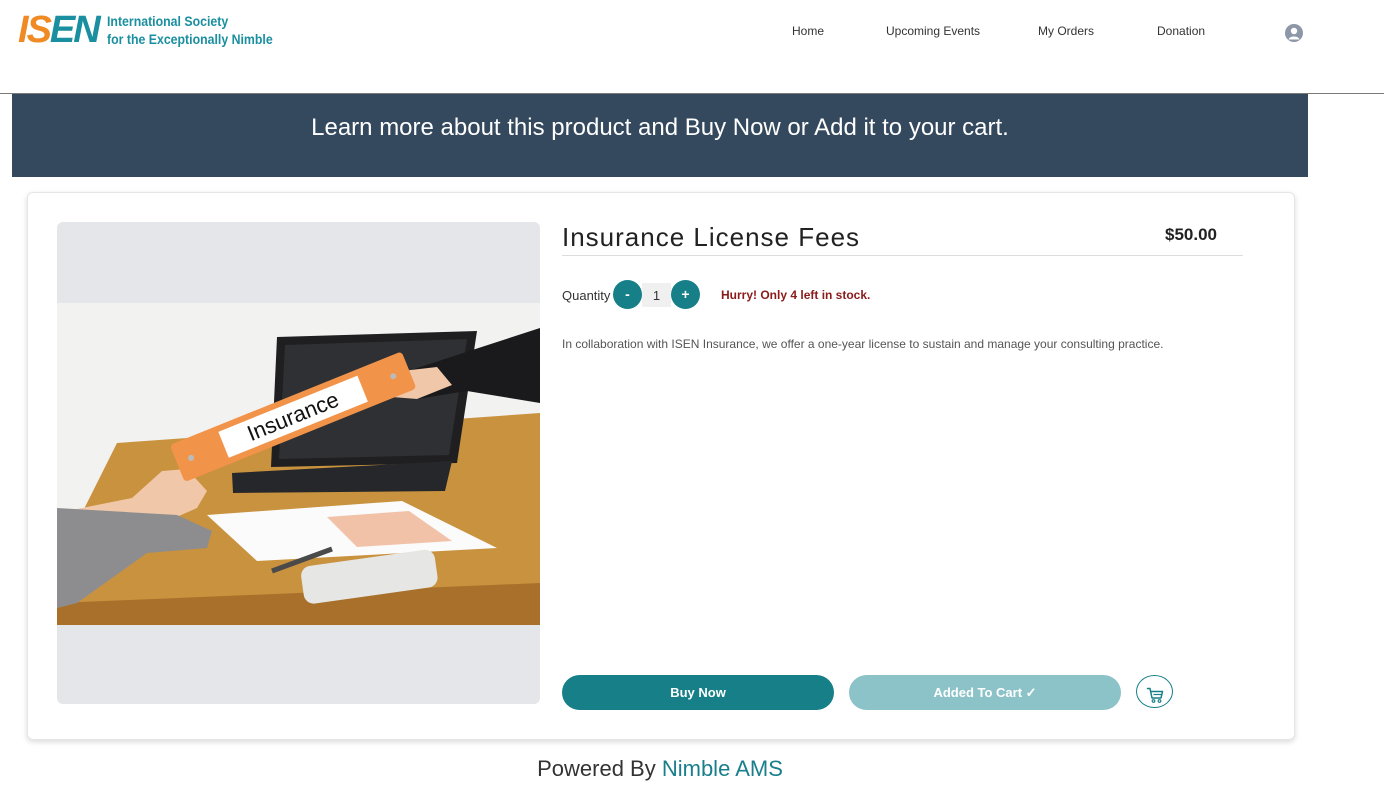 Image resolution: width=1384 pixels, height=795 pixels. I want to click on view-cart-button, so click(1154, 691).